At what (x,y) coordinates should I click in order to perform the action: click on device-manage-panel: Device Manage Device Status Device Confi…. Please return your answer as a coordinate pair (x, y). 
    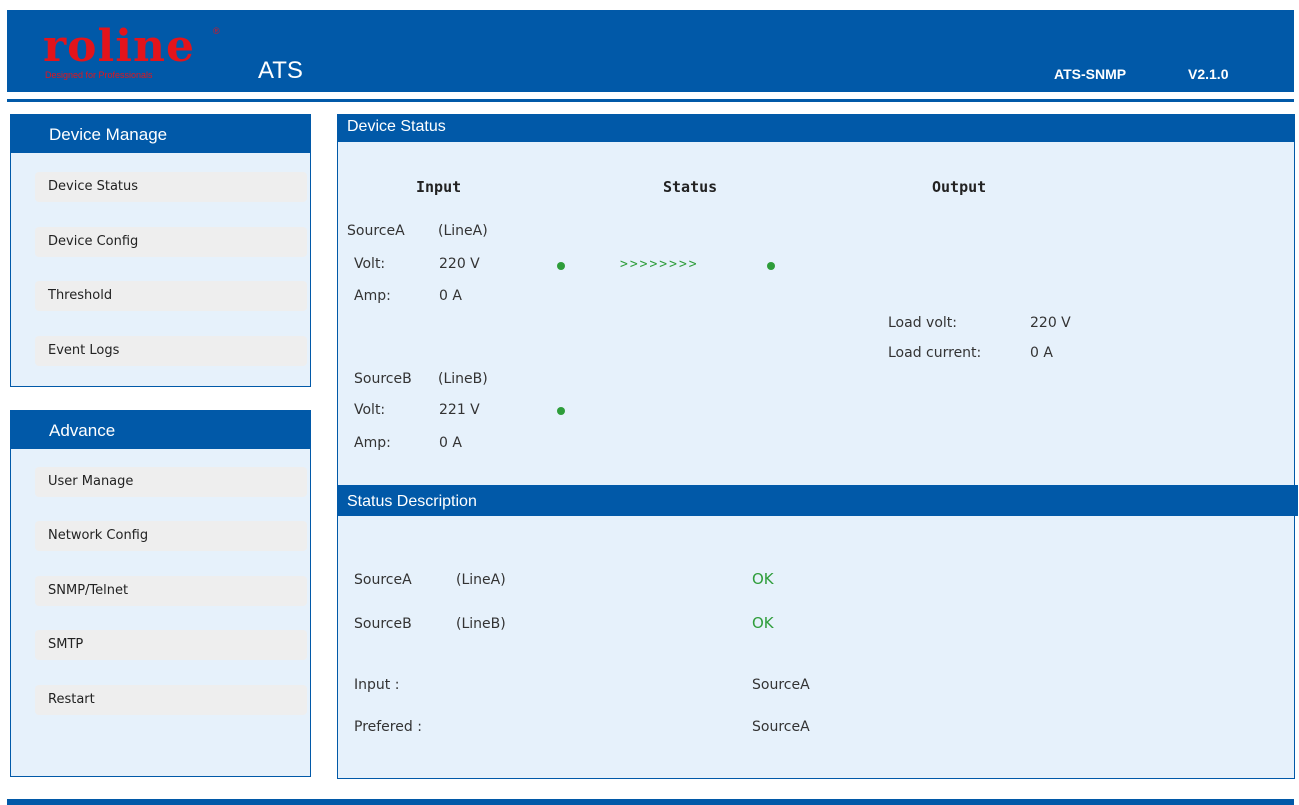
    Looking at the image, I should click on (160, 250).